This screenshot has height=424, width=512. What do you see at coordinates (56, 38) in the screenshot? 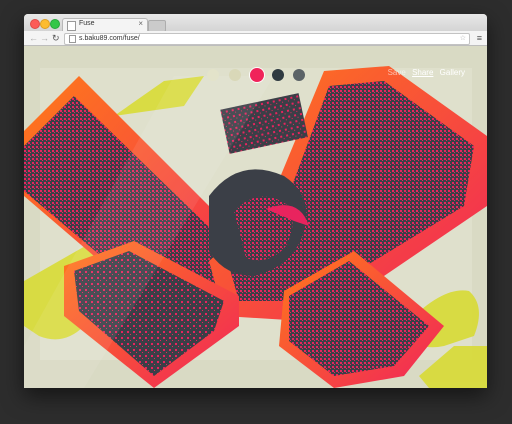
I see `reload-icon: ↻` at bounding box center [56, 38].